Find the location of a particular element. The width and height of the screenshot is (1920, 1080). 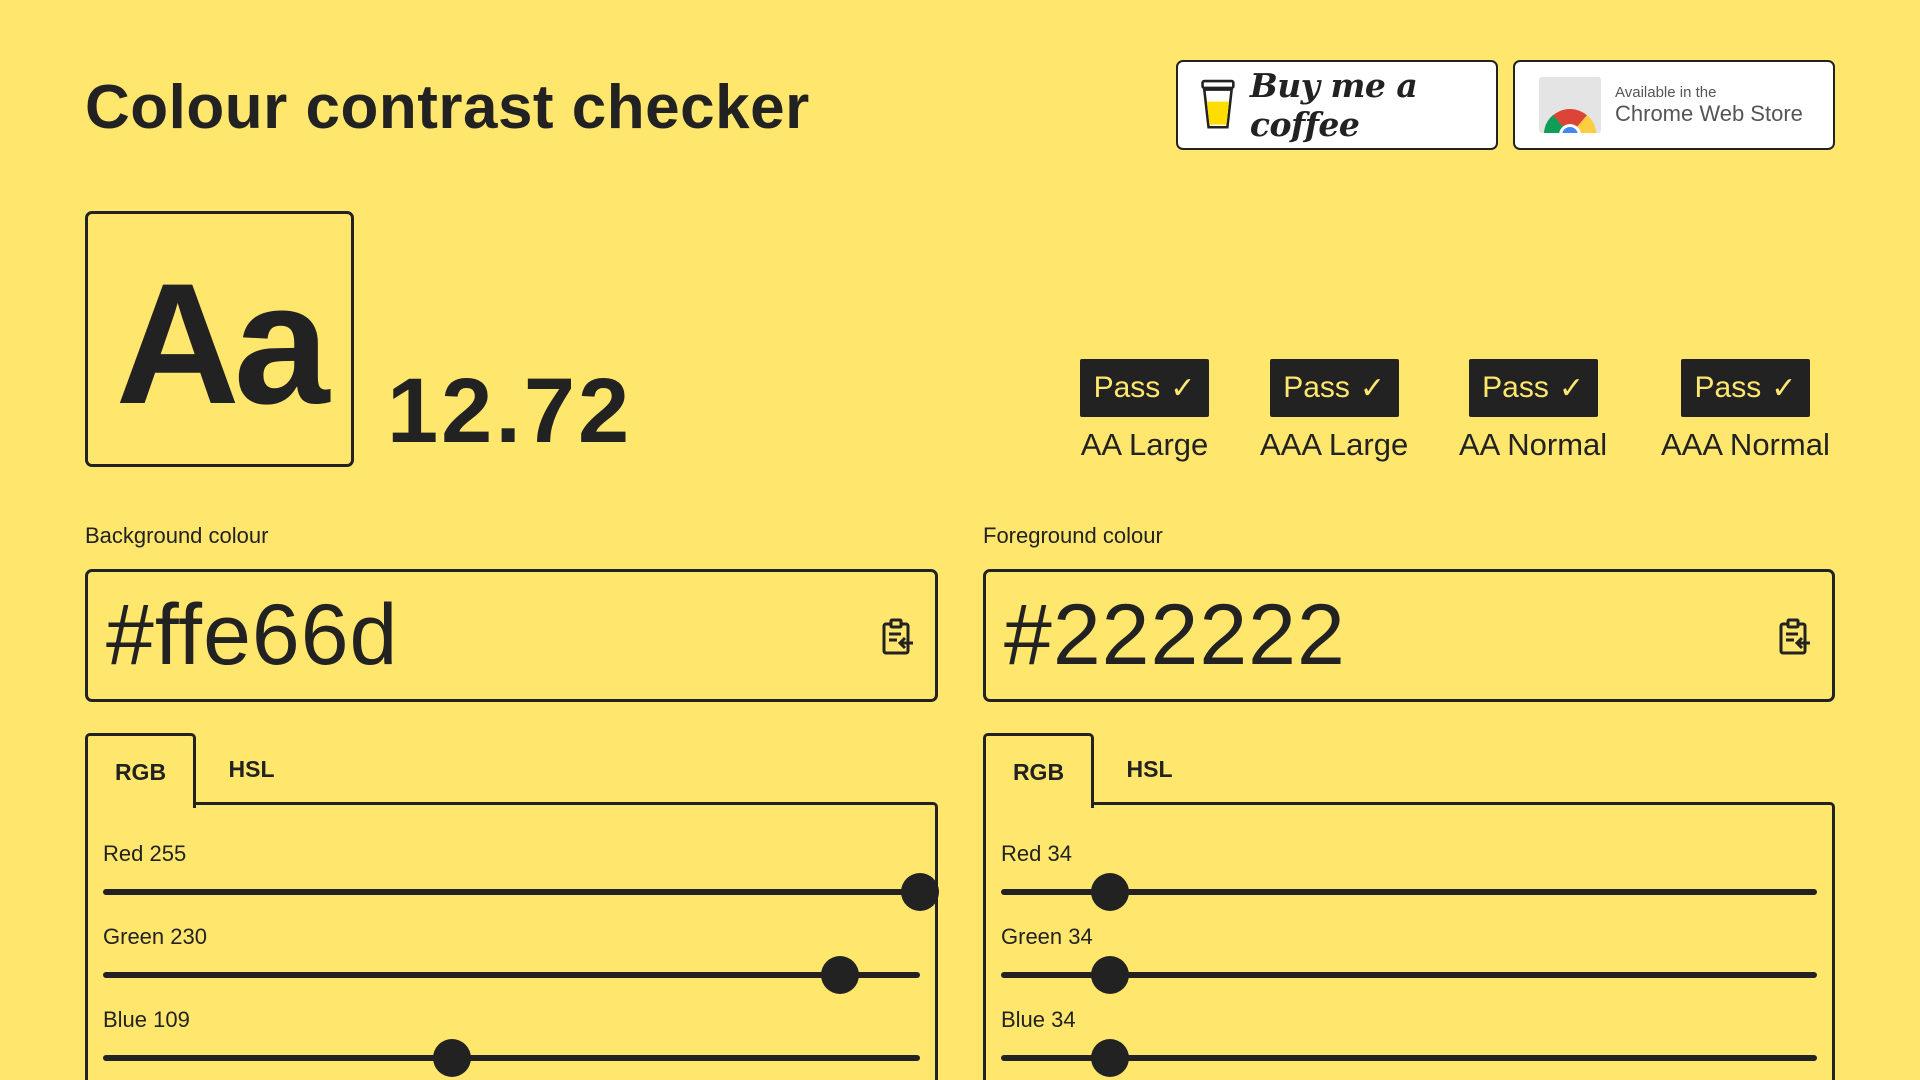

result-label: AA Normal is located at coordinates (1533, 444).